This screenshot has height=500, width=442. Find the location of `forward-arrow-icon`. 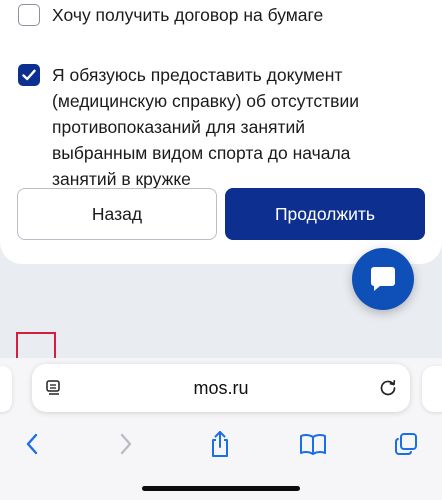

forward-arrow-icon is located at coordinates (126, 444).